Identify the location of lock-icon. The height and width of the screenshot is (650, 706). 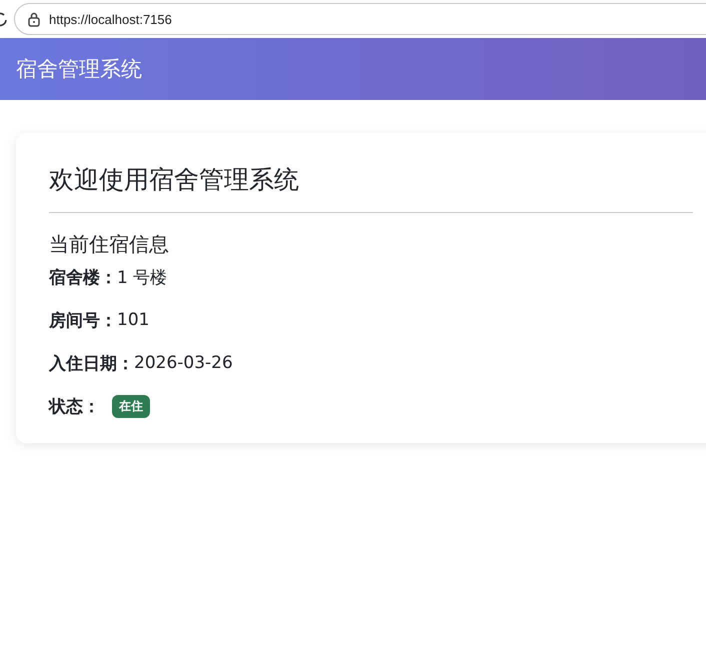
(34, 19).